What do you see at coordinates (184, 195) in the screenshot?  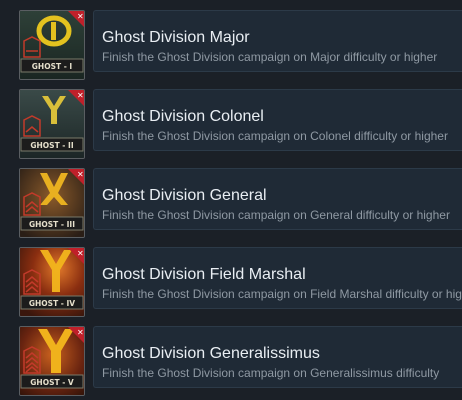 I see `achievement-title: Ghost Division General` at bounding box center [184, 195].